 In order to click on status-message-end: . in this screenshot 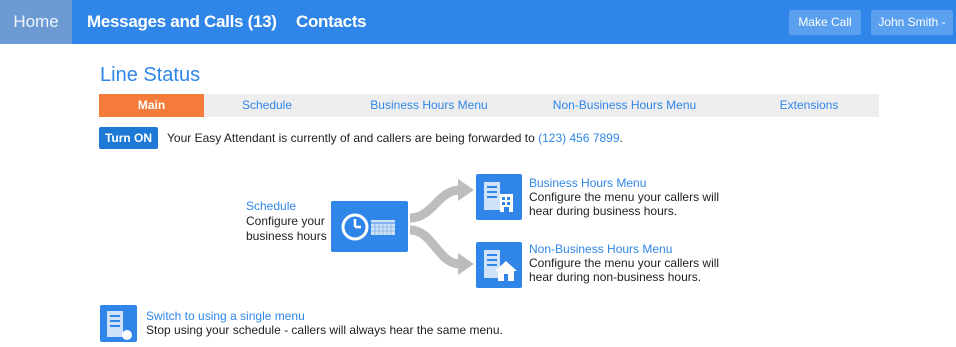, I will do `click(621, 138)`.